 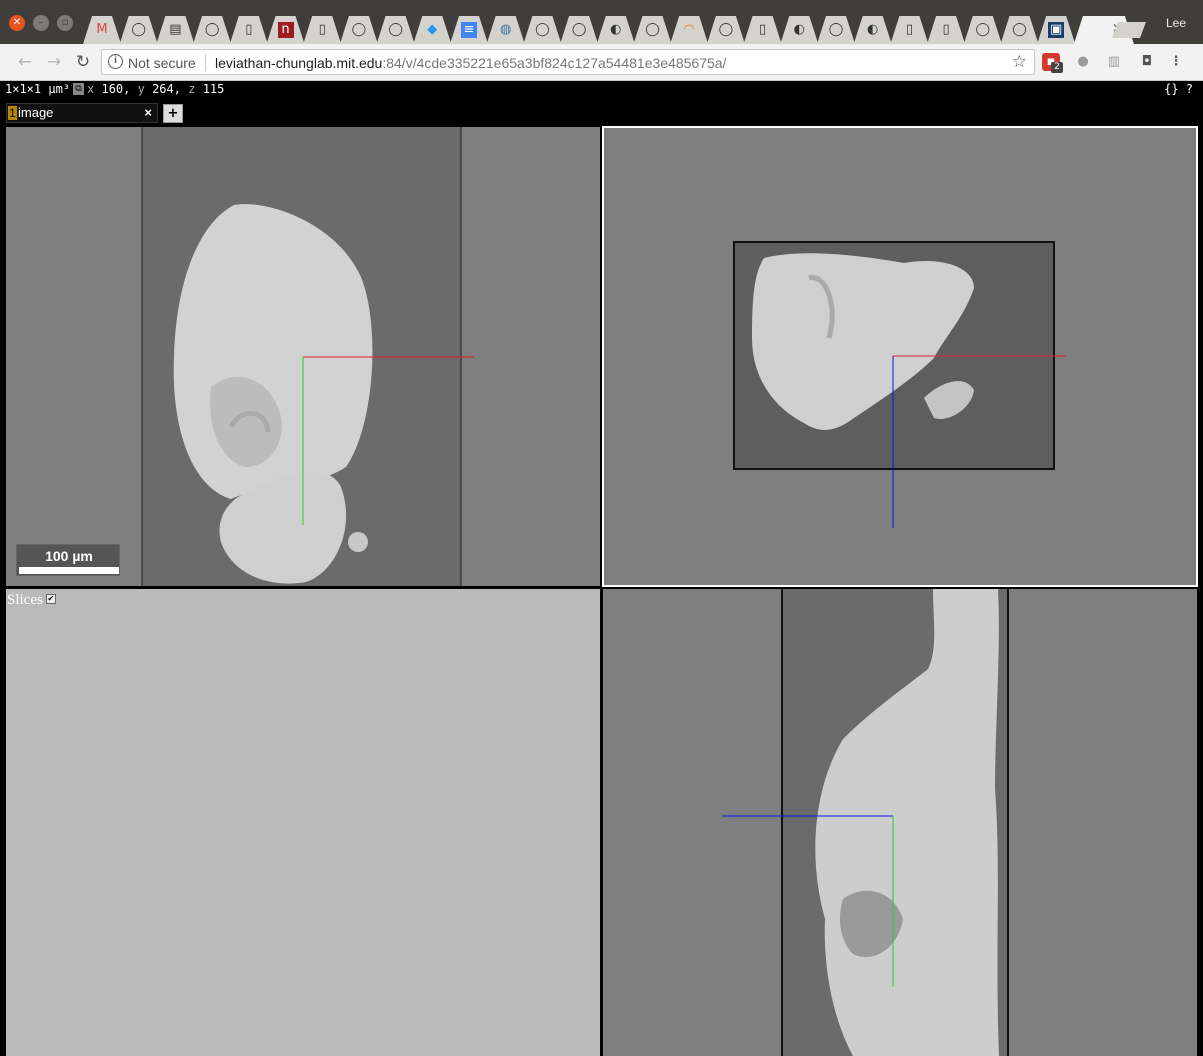 What do you see at coordinates (12, 113) in the screenshot?
I see `layer-number: 1` at bounding box center [12, 113].